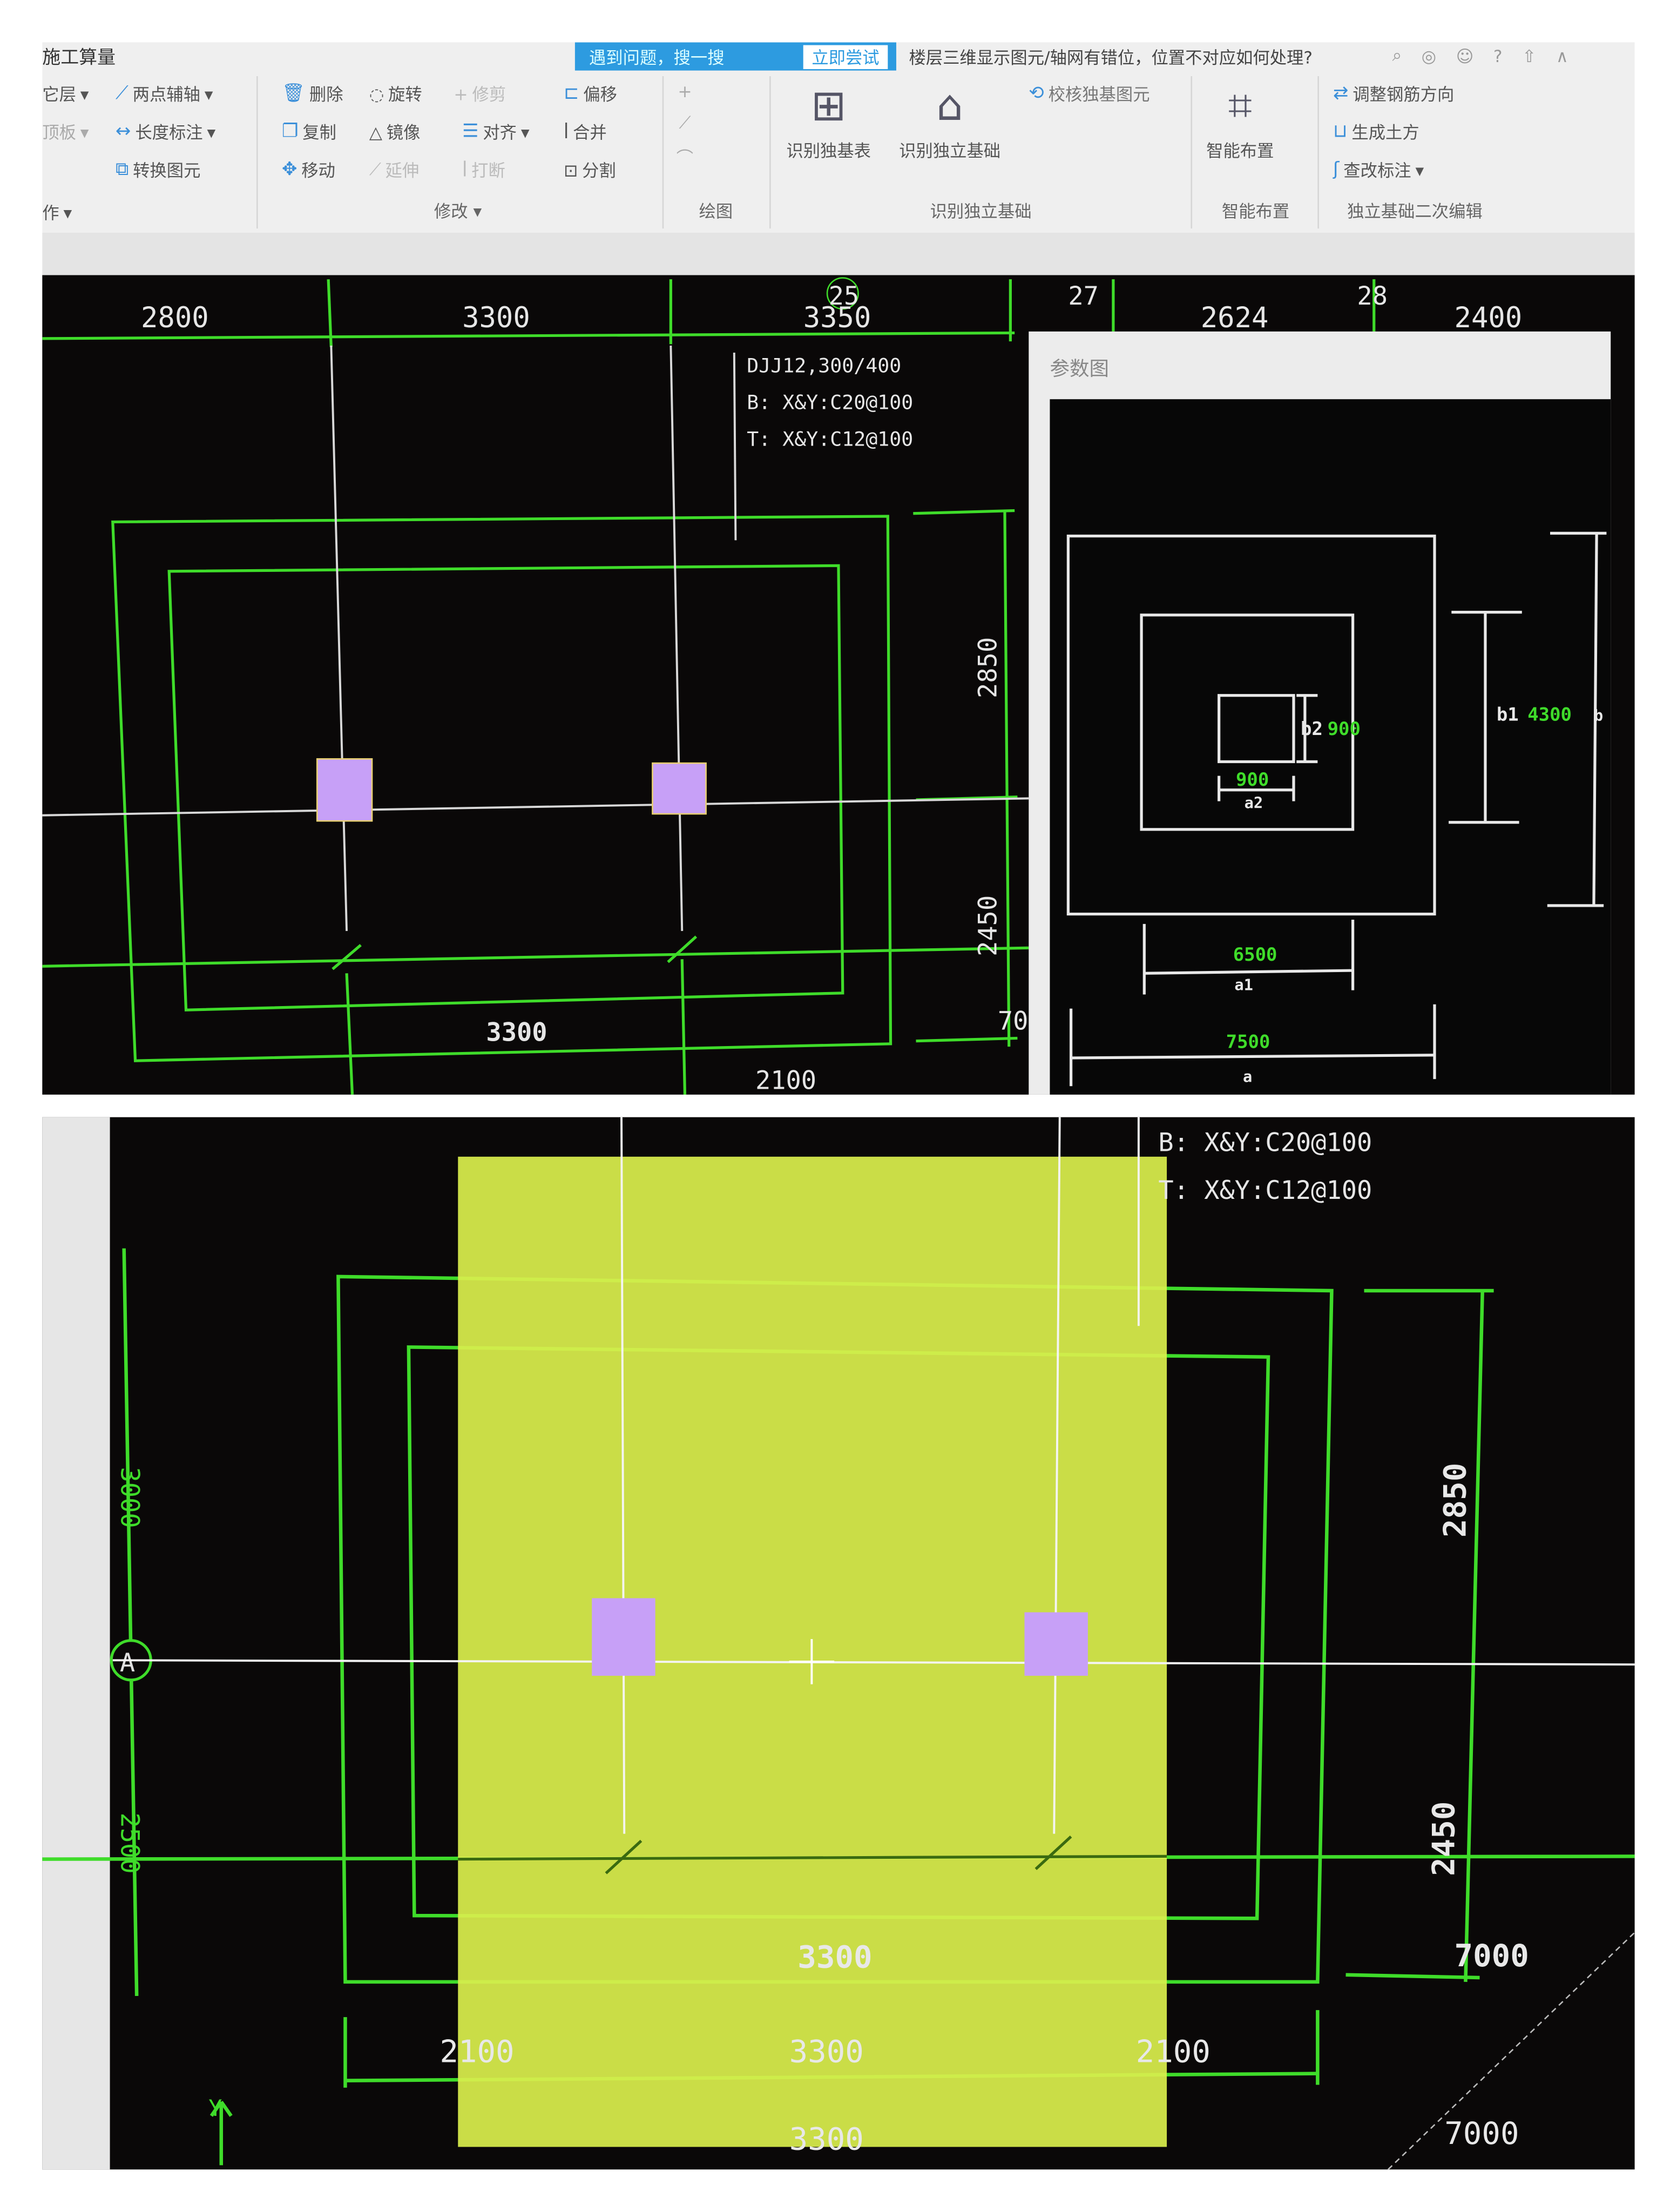  Describe the element at coordinates (79, 58) in the screenshot. I see `app-title: 施工算量` at that location.